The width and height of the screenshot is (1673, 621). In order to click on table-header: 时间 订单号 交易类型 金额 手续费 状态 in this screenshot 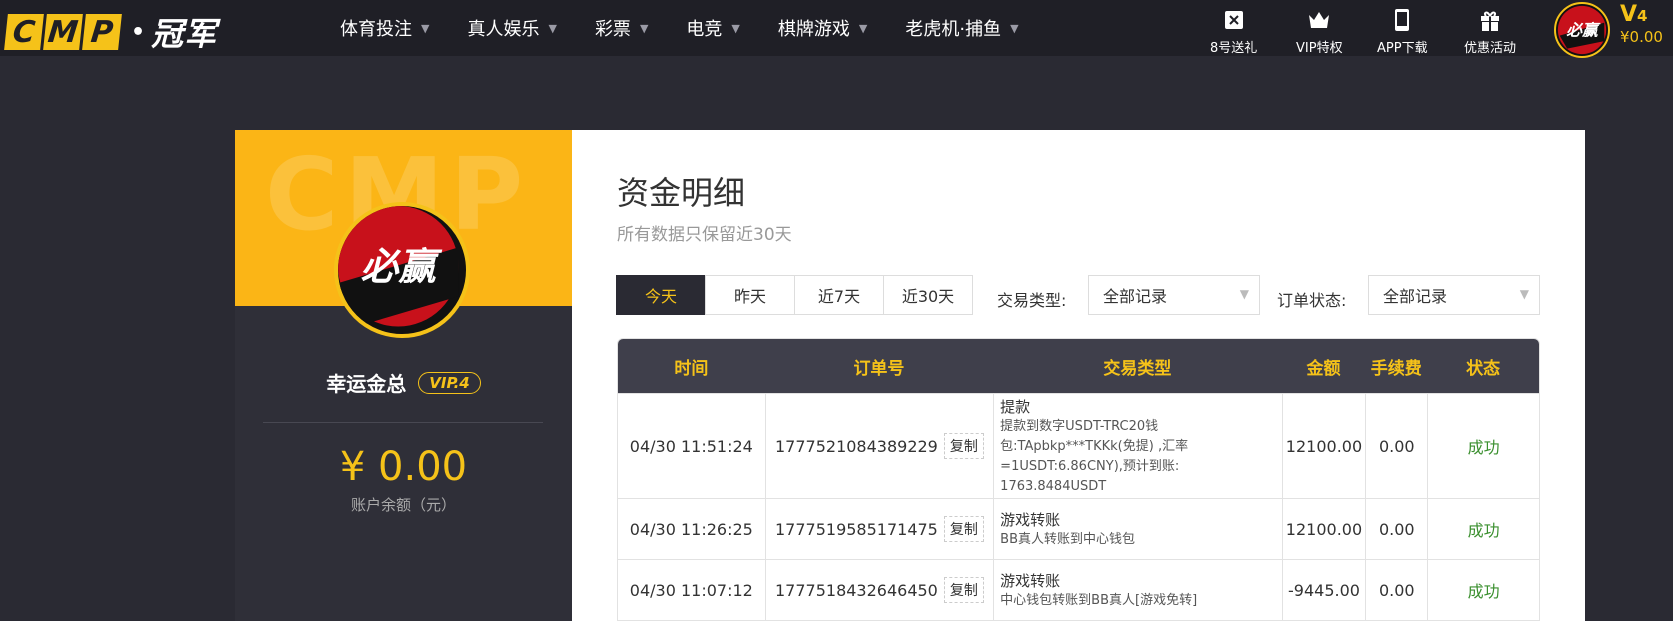, I will do `click(1078, 366)`.